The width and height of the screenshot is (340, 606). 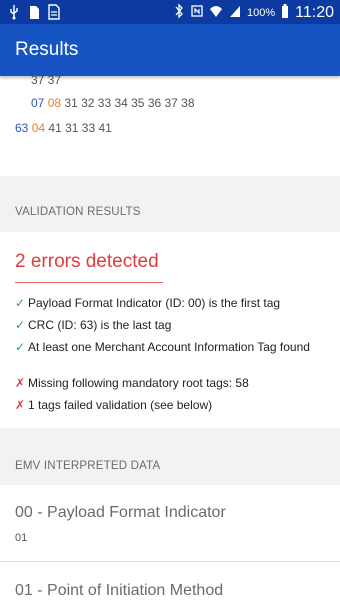 I want to click on battery-percent: 100%, so click(x=261, y=12).